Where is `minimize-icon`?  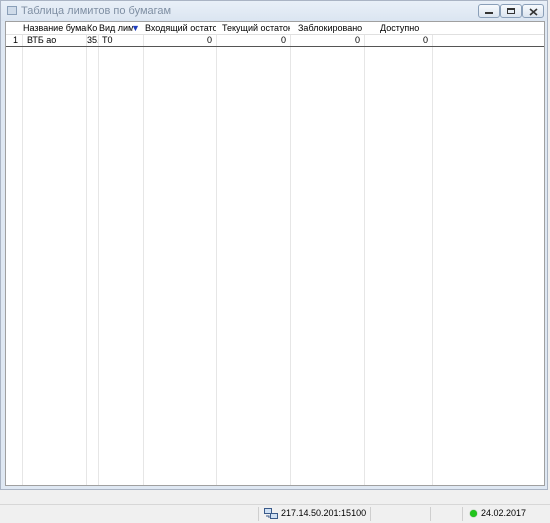 minimize-icon is located at coordinates (489, 13).